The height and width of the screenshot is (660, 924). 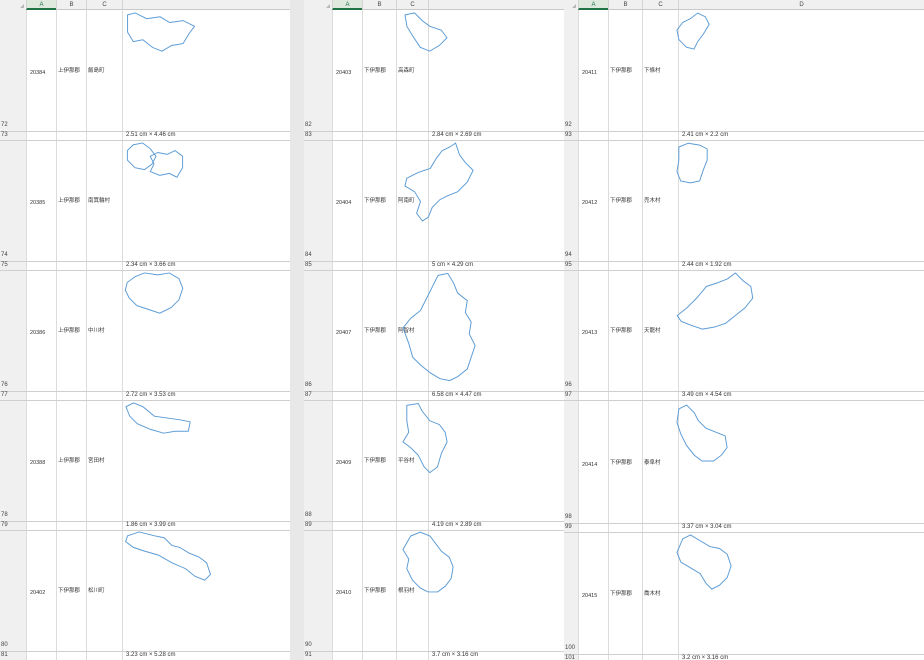 I want to click on cell-town: 高森町, so click(x=406, y=70).